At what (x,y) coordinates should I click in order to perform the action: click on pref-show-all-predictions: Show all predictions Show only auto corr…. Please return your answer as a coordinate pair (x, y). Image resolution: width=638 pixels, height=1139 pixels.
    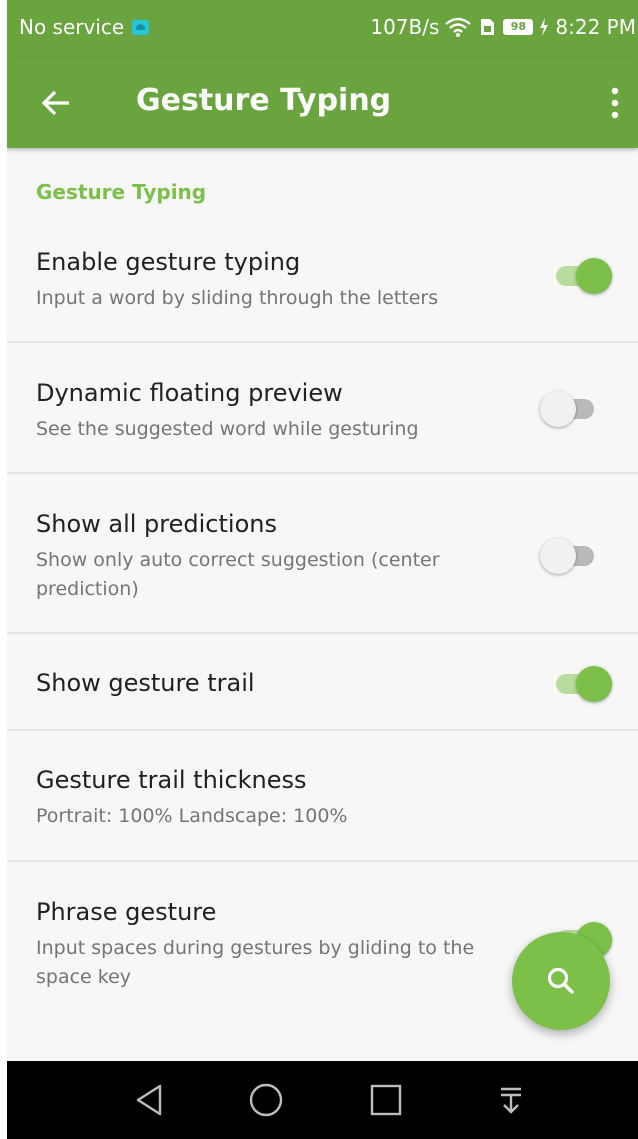
    Looking at the image, I should click on (322, 554).